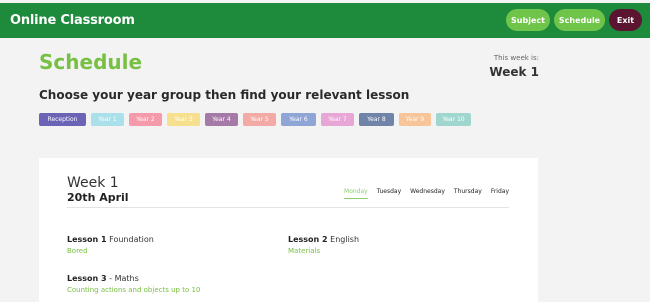 Image resolution: width=650 pixels, height=302 pixels. Describe the element at coordinates (453, 119) in the screenshot. I see `year-10-button: Year 10` at that location.